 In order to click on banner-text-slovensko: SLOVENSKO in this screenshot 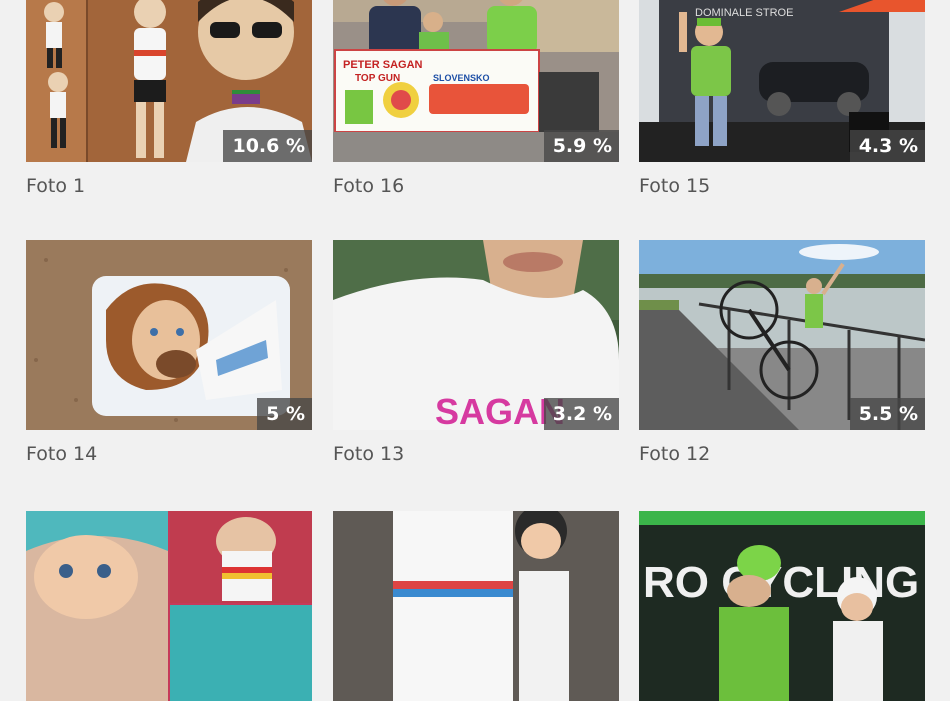, I will do `click(461, 78)`.